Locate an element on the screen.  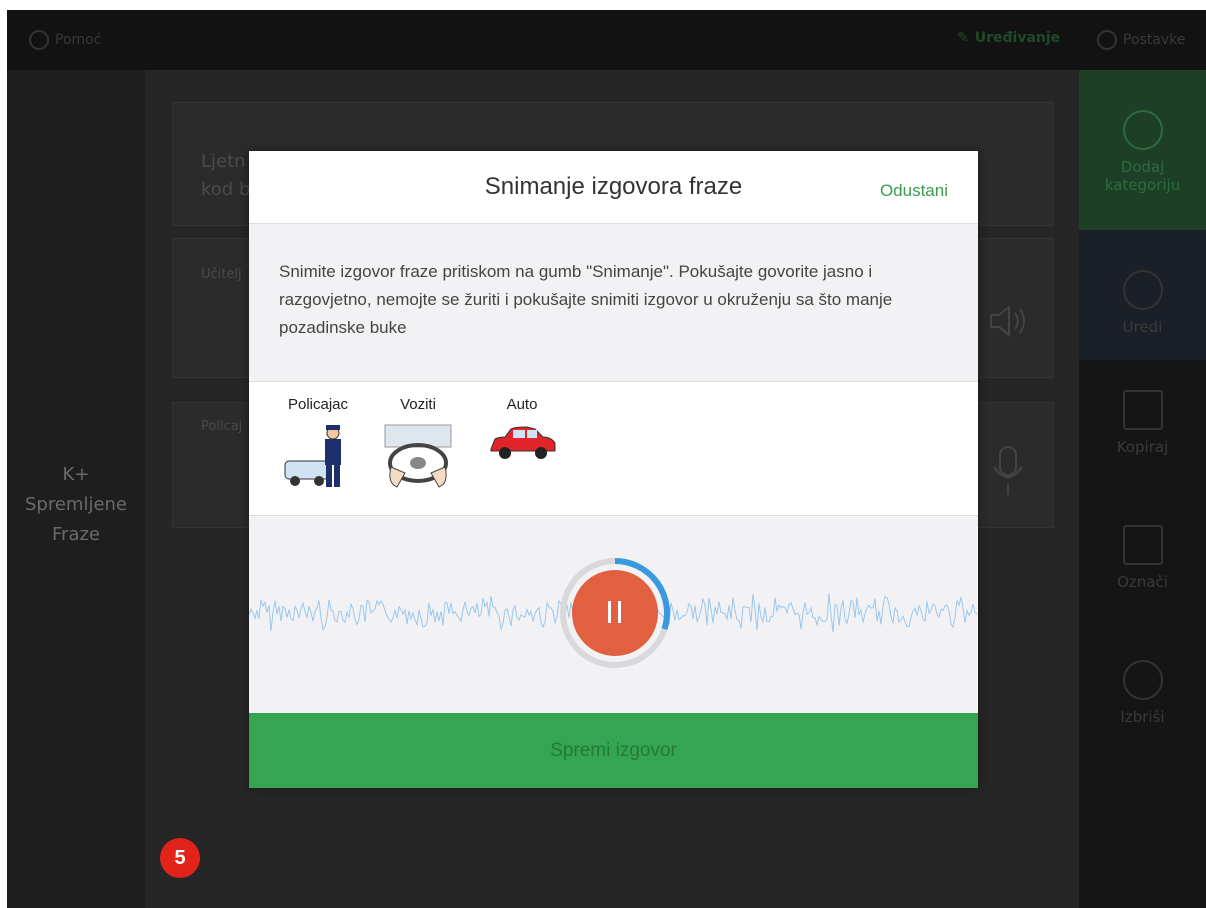
dialog-title: Snimanje izgovora fraze is located at coordinates (613, 186).